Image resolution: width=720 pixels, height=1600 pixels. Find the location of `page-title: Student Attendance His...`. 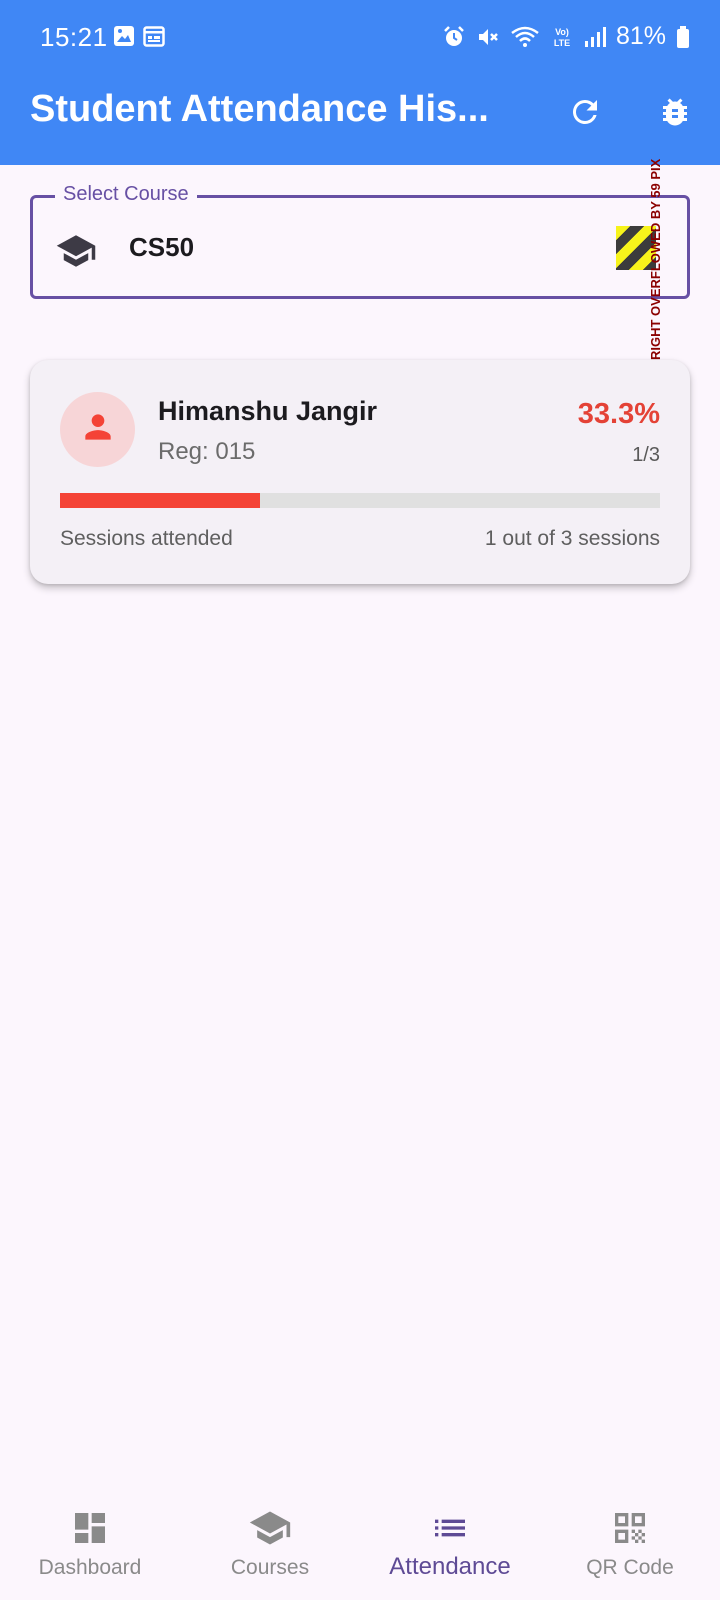

page-title: Student Attendance His... is located at coordinates (259, 109).